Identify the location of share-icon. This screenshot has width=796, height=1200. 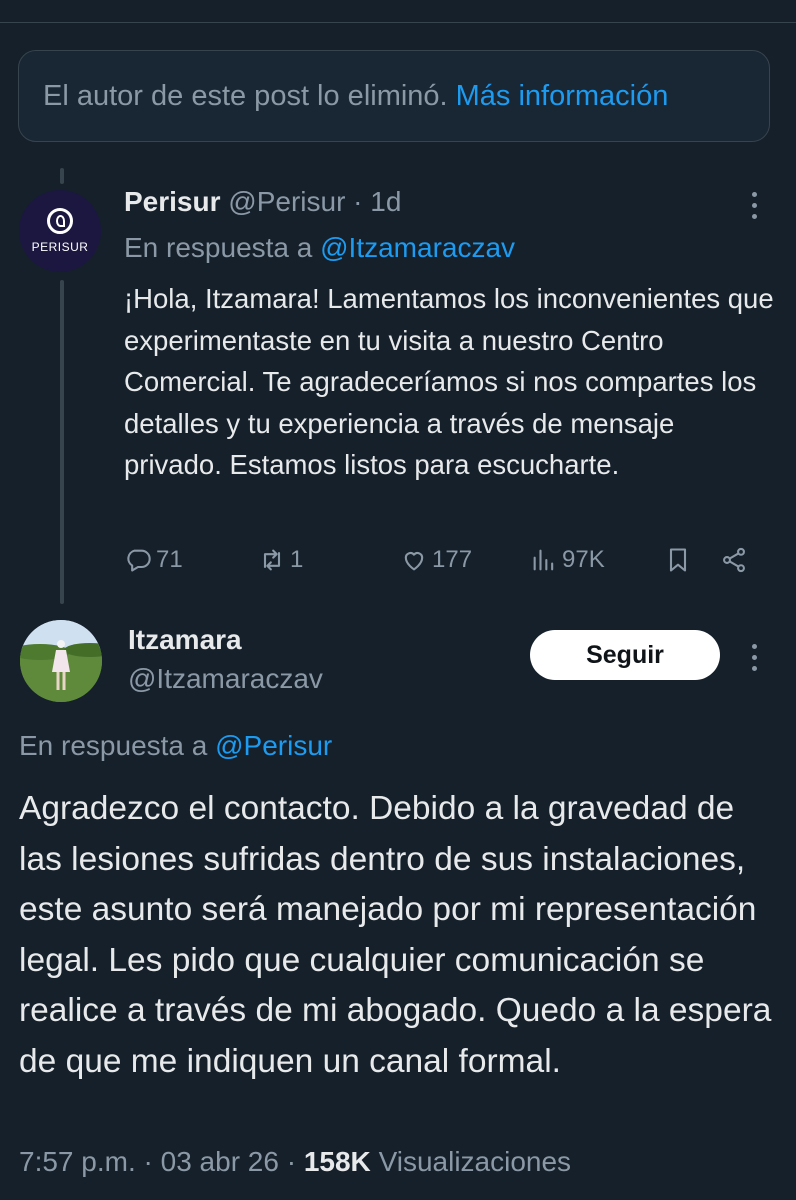
(734, 560).